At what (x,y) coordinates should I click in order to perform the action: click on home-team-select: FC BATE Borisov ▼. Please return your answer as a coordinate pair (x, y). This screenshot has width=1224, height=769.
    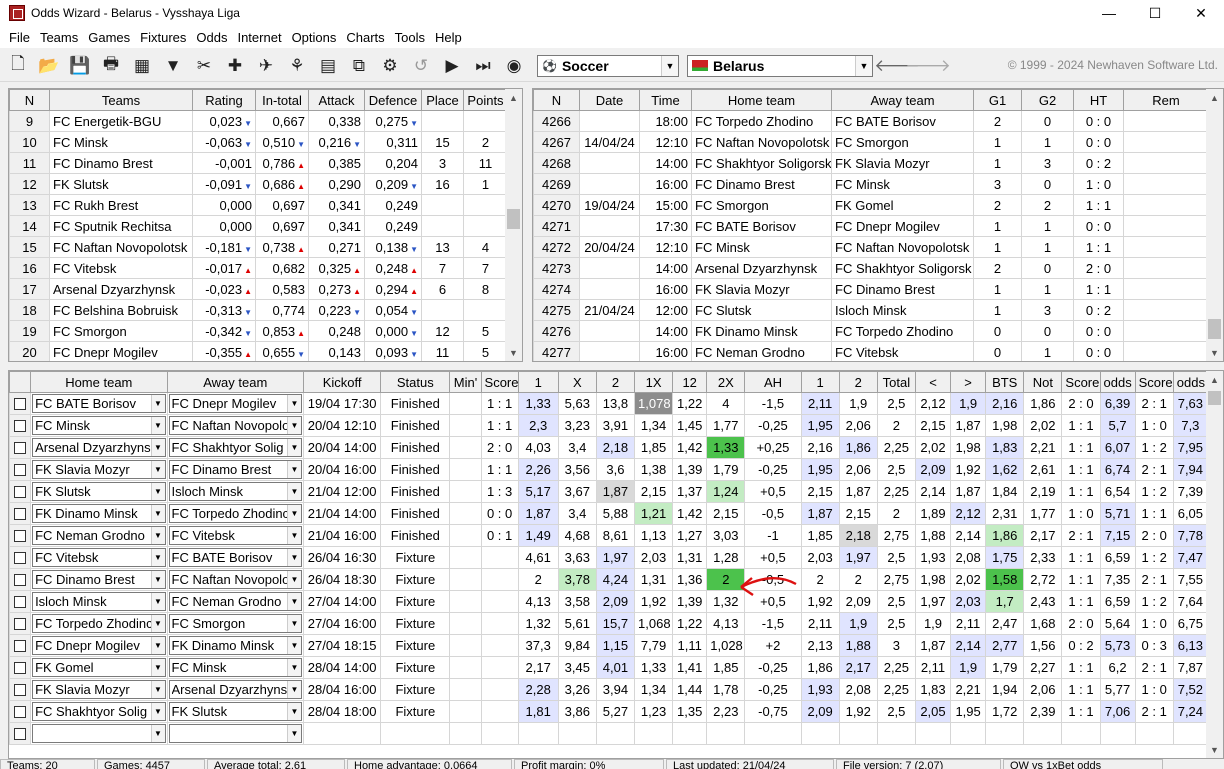
    Looking at the image, I should click on (99, 403).